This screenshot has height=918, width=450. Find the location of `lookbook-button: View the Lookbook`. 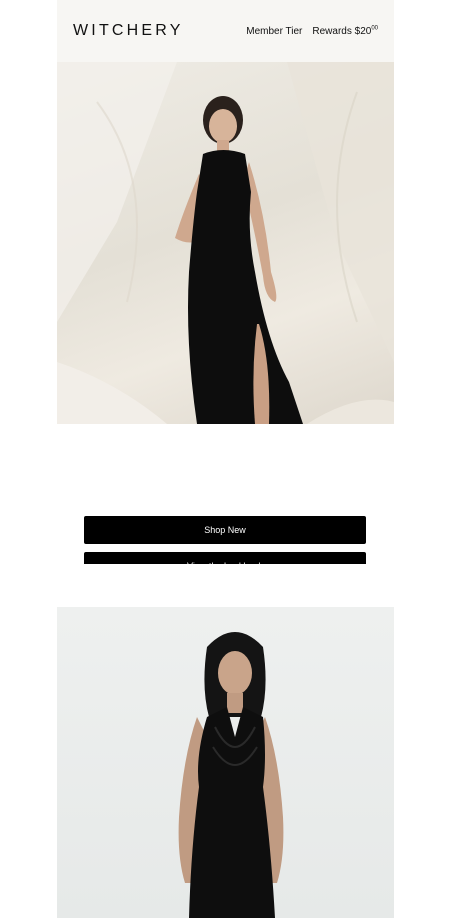

lookbook-button: View the Lookbook is located at coordinates (225, 558).